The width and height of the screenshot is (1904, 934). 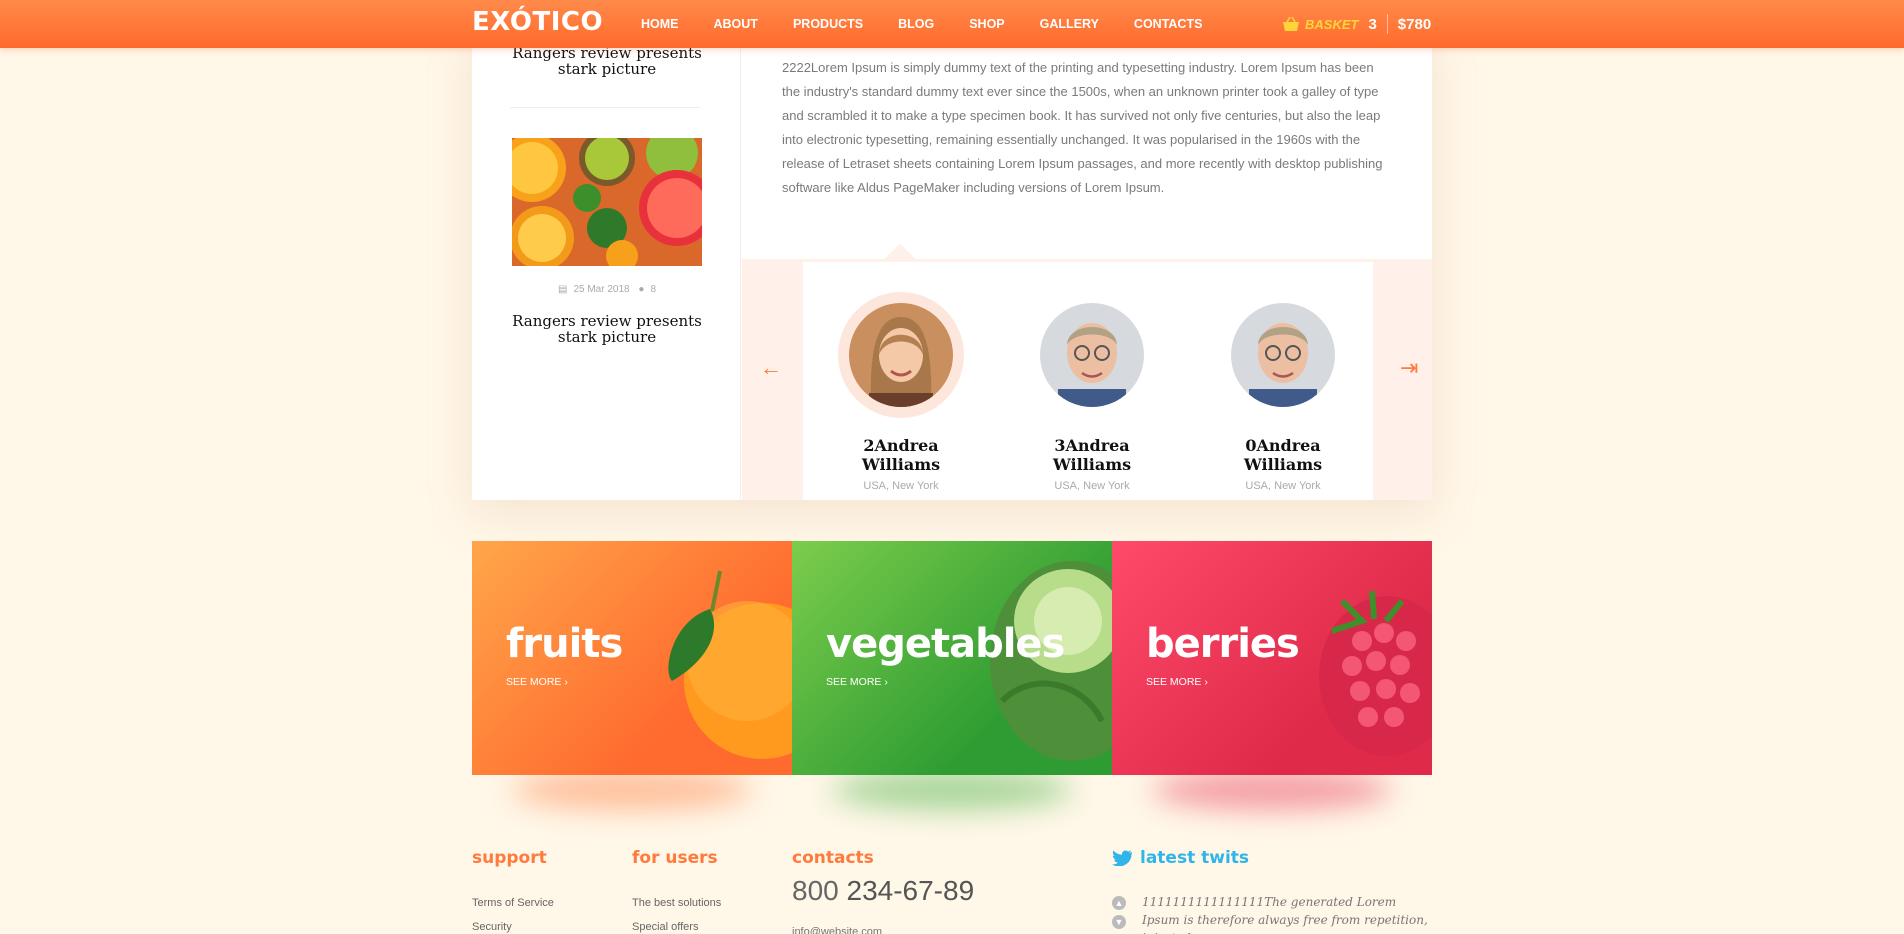 What do you see at coordinates (945, 644) in the screenshot?
I see `category-title: vegetables` at bounding box center [945, 644].